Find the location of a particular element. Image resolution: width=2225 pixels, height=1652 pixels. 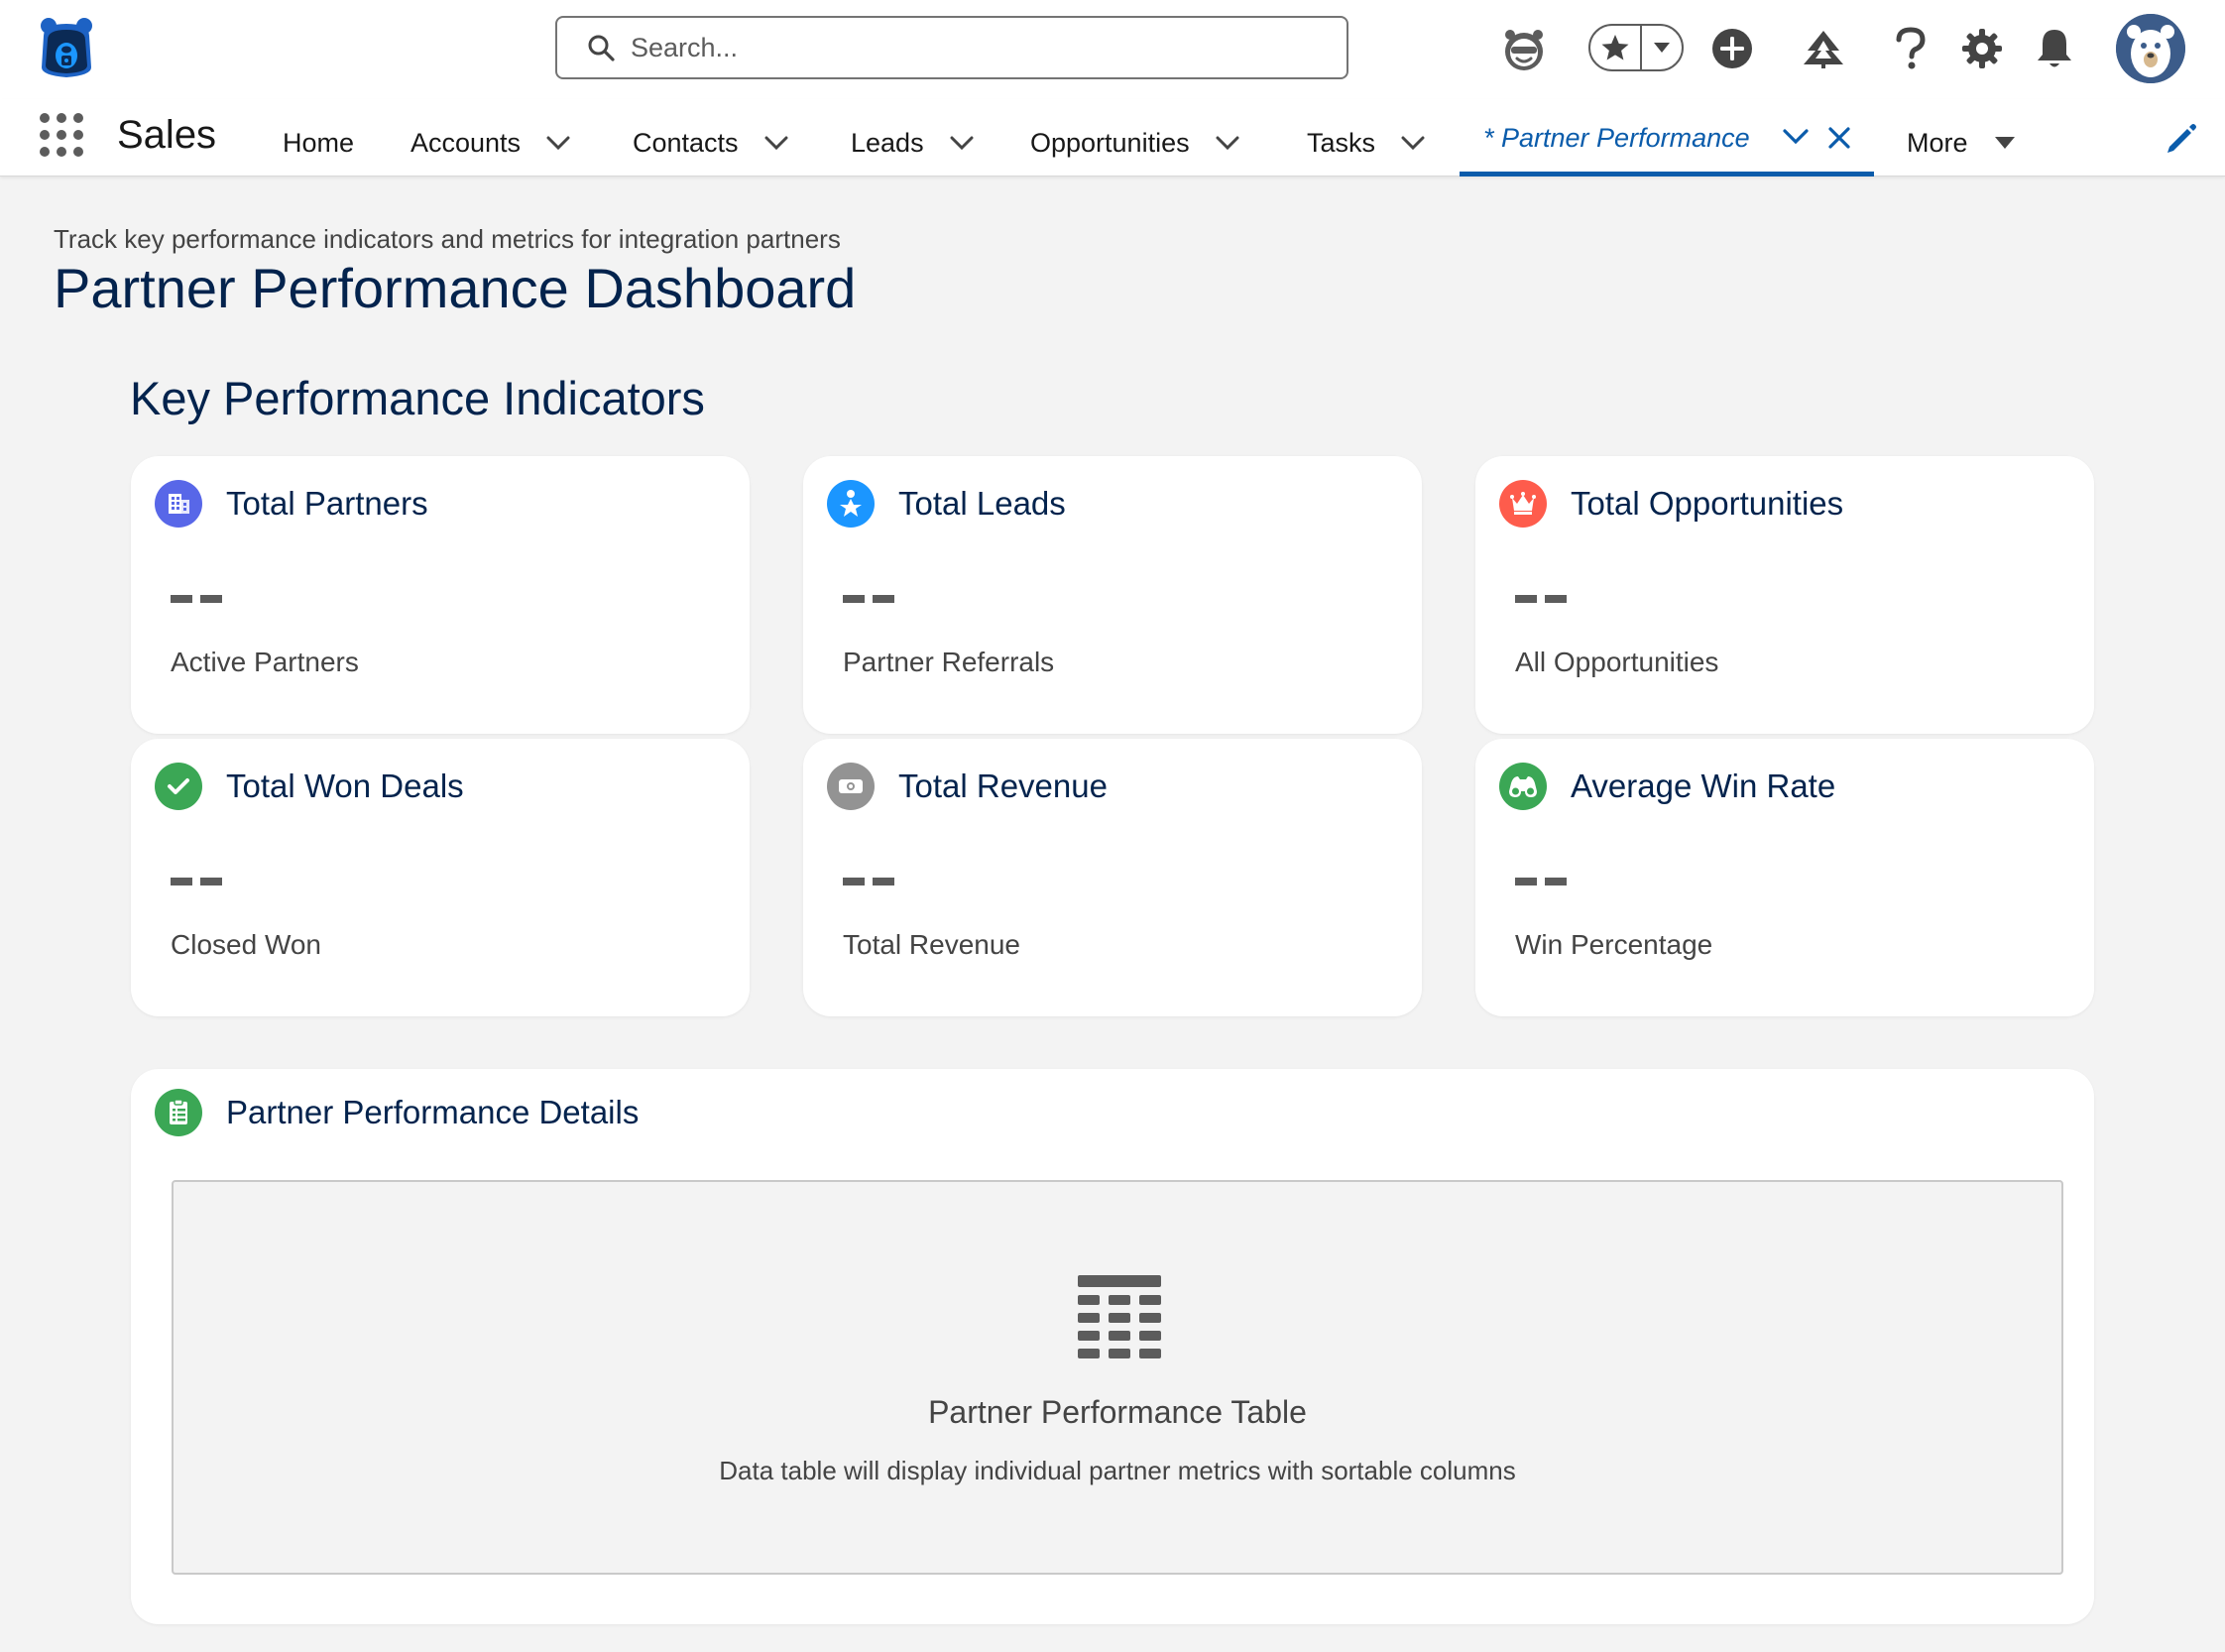

kpi-title: Total Opportunities is located at coordinates (1707, 503).